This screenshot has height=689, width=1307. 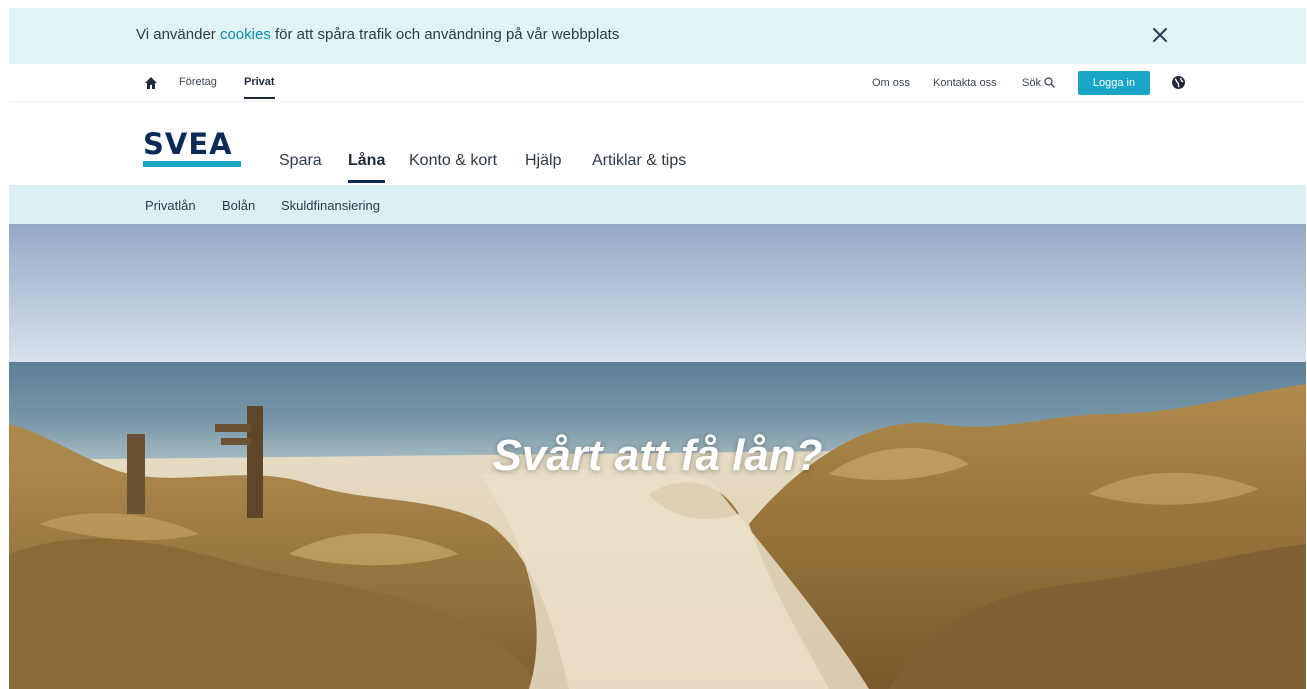 I want to click on cookie-text-before: Vi använder, so click(x=178, y=34).